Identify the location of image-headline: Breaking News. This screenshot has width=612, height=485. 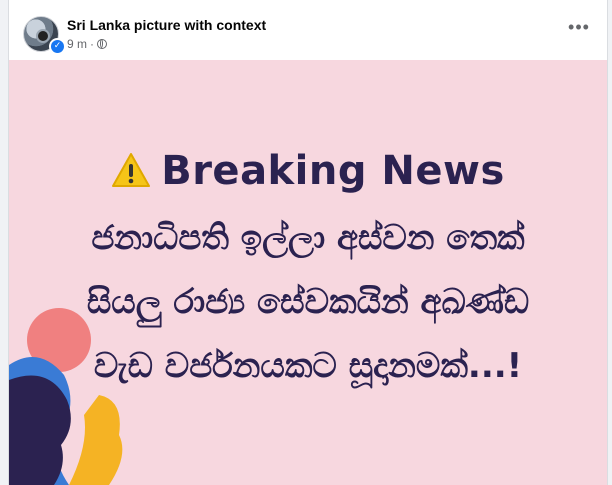
(308, 171).